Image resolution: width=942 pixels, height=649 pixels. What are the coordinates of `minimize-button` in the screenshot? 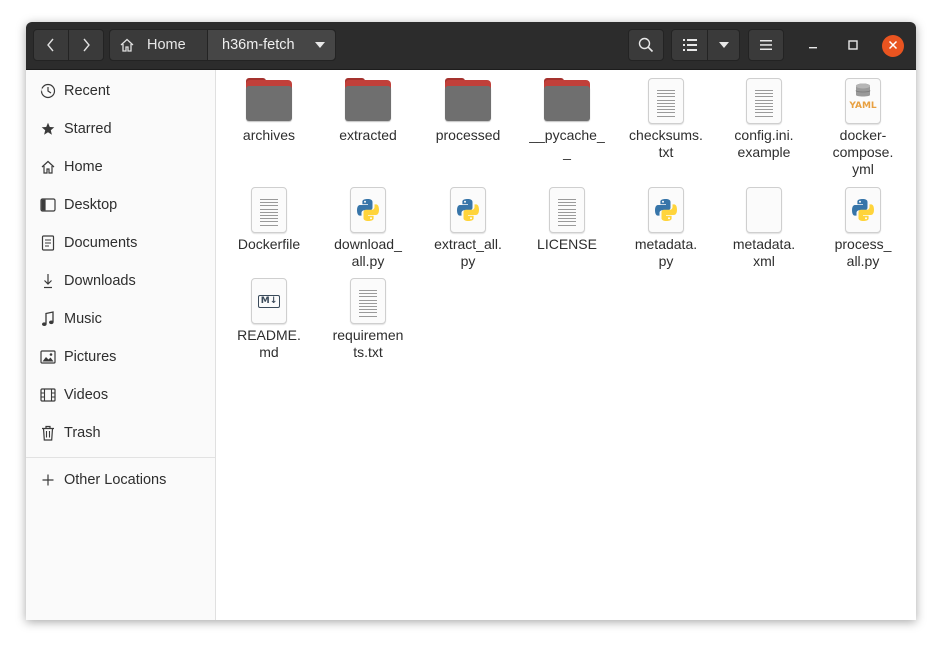 It's located at (813, 46).